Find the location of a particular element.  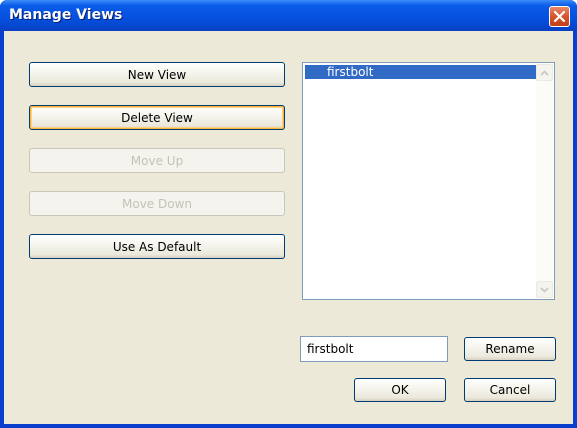

list-item-firstbolt: firstbolt is located at coordinates (421, 72).